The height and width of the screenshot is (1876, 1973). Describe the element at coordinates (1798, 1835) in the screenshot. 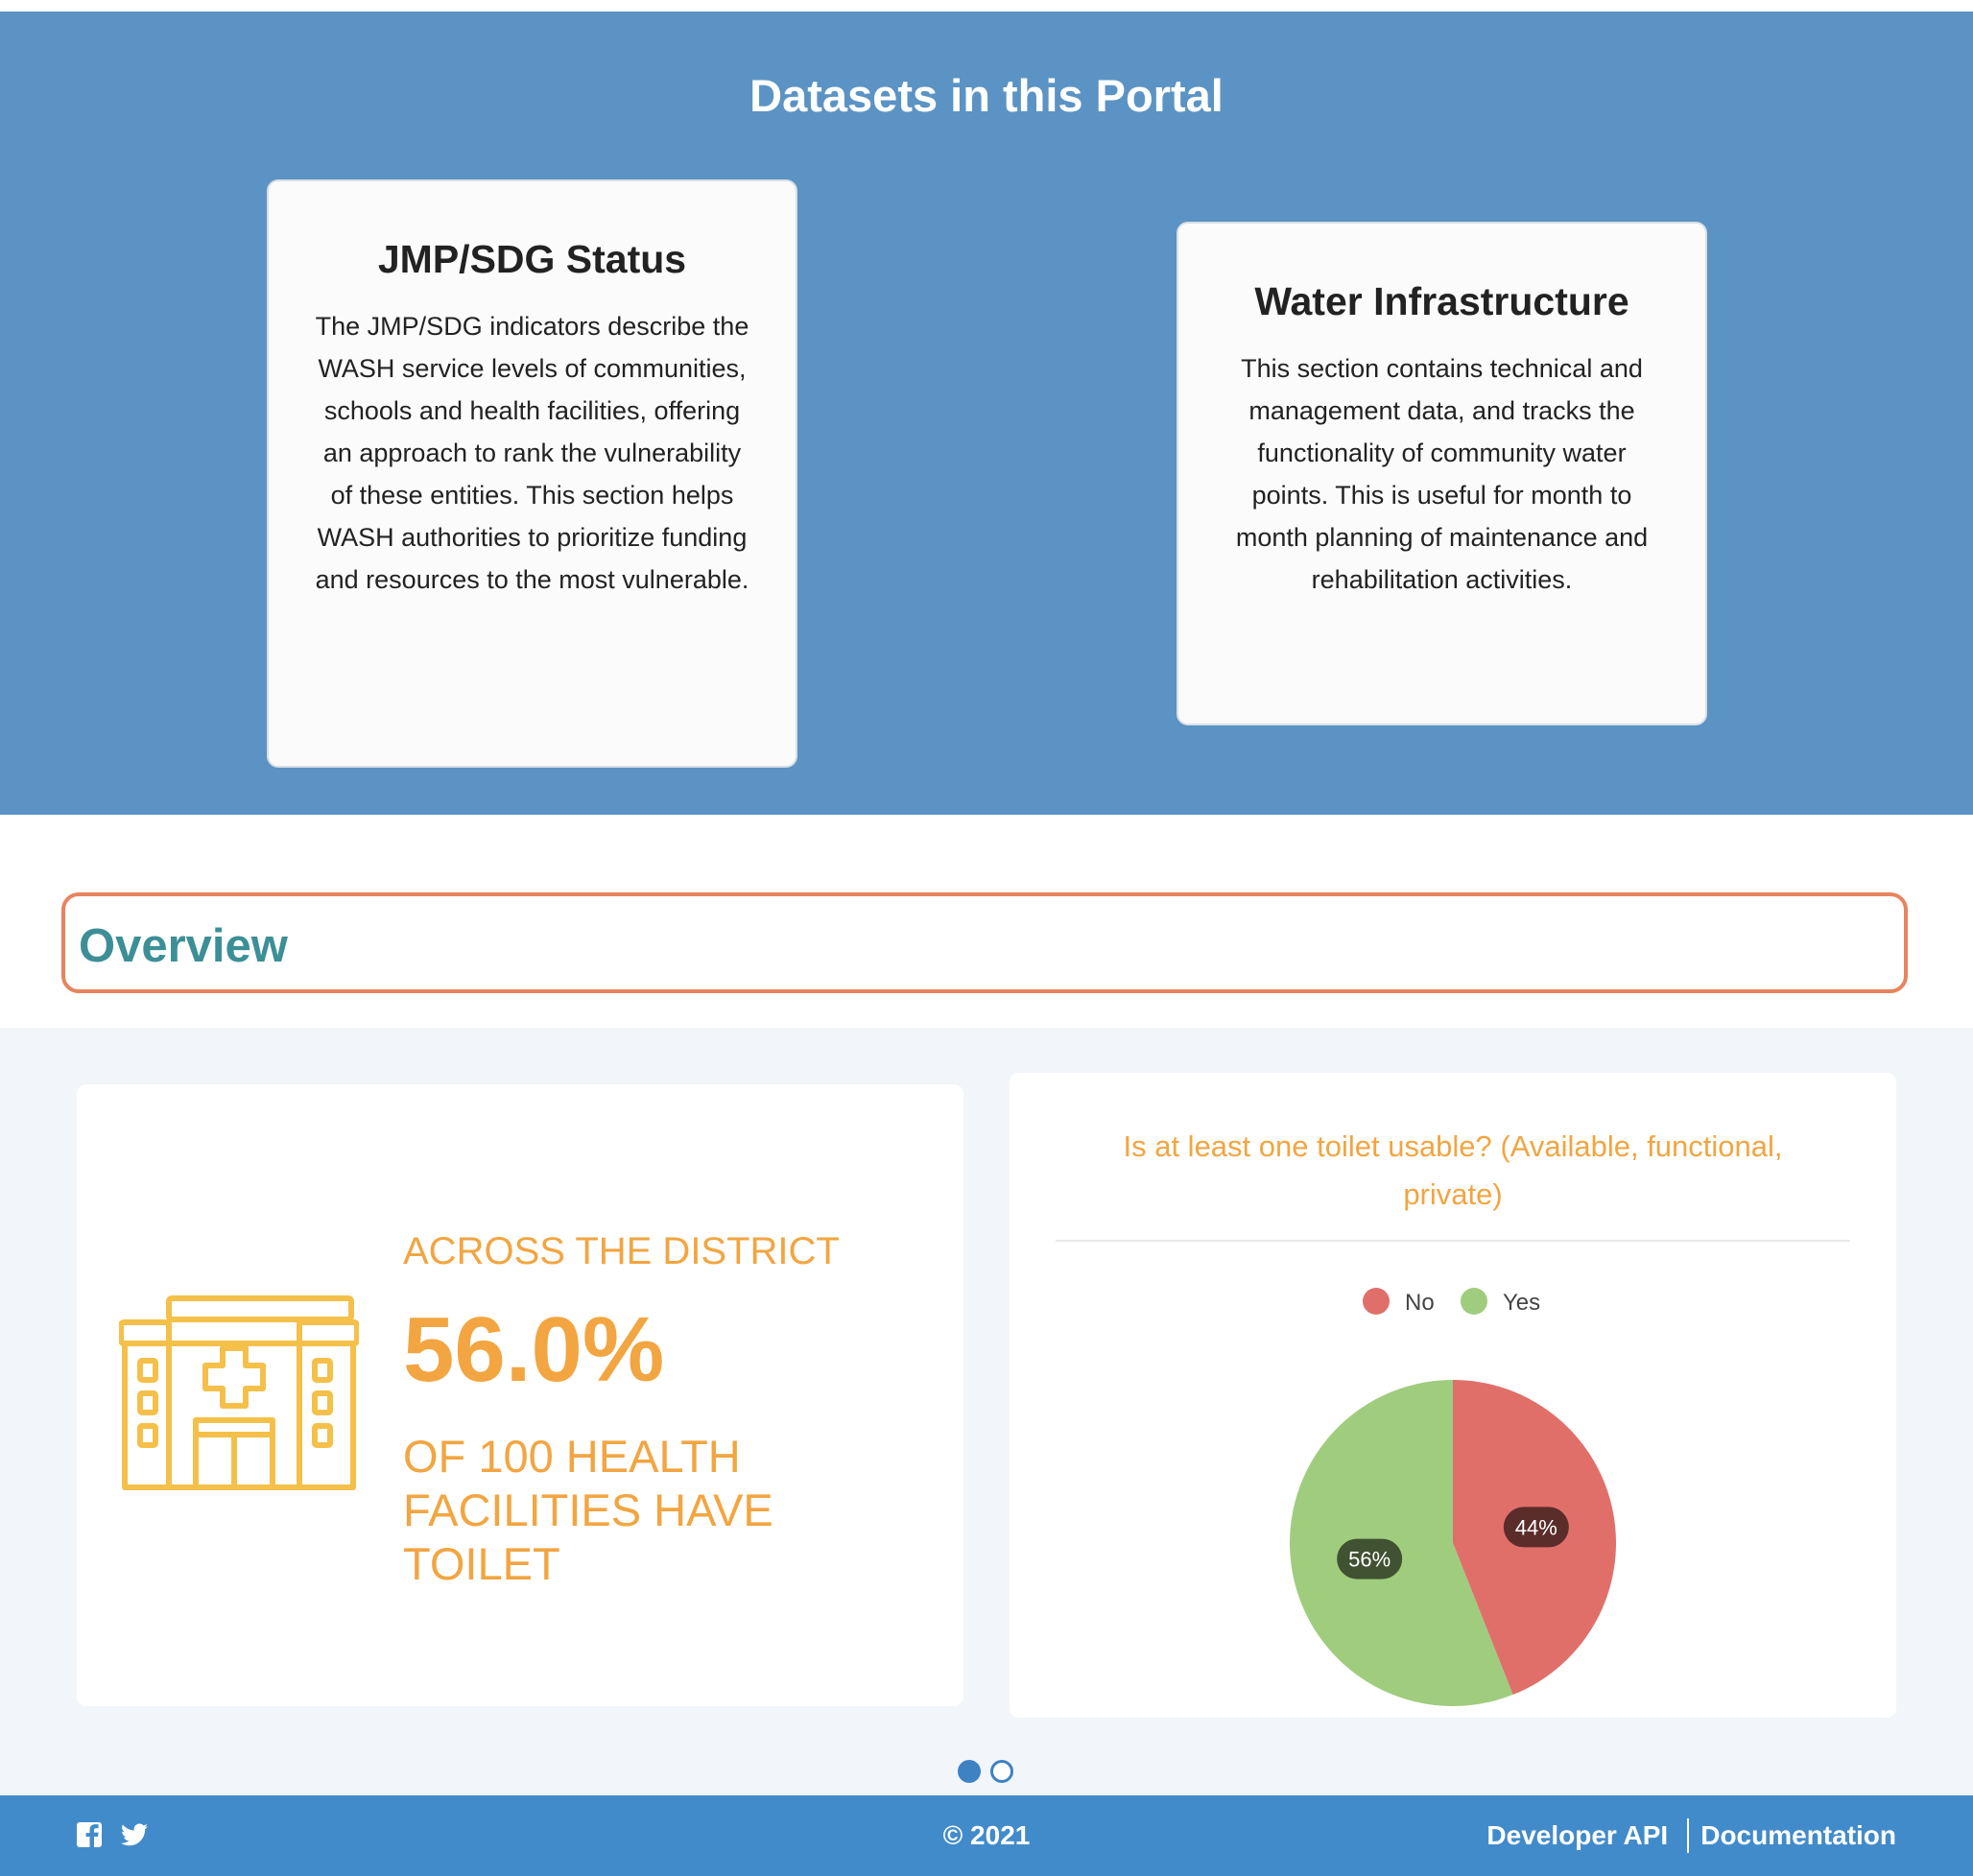

I see `documentation-link: Documentation` at that location.